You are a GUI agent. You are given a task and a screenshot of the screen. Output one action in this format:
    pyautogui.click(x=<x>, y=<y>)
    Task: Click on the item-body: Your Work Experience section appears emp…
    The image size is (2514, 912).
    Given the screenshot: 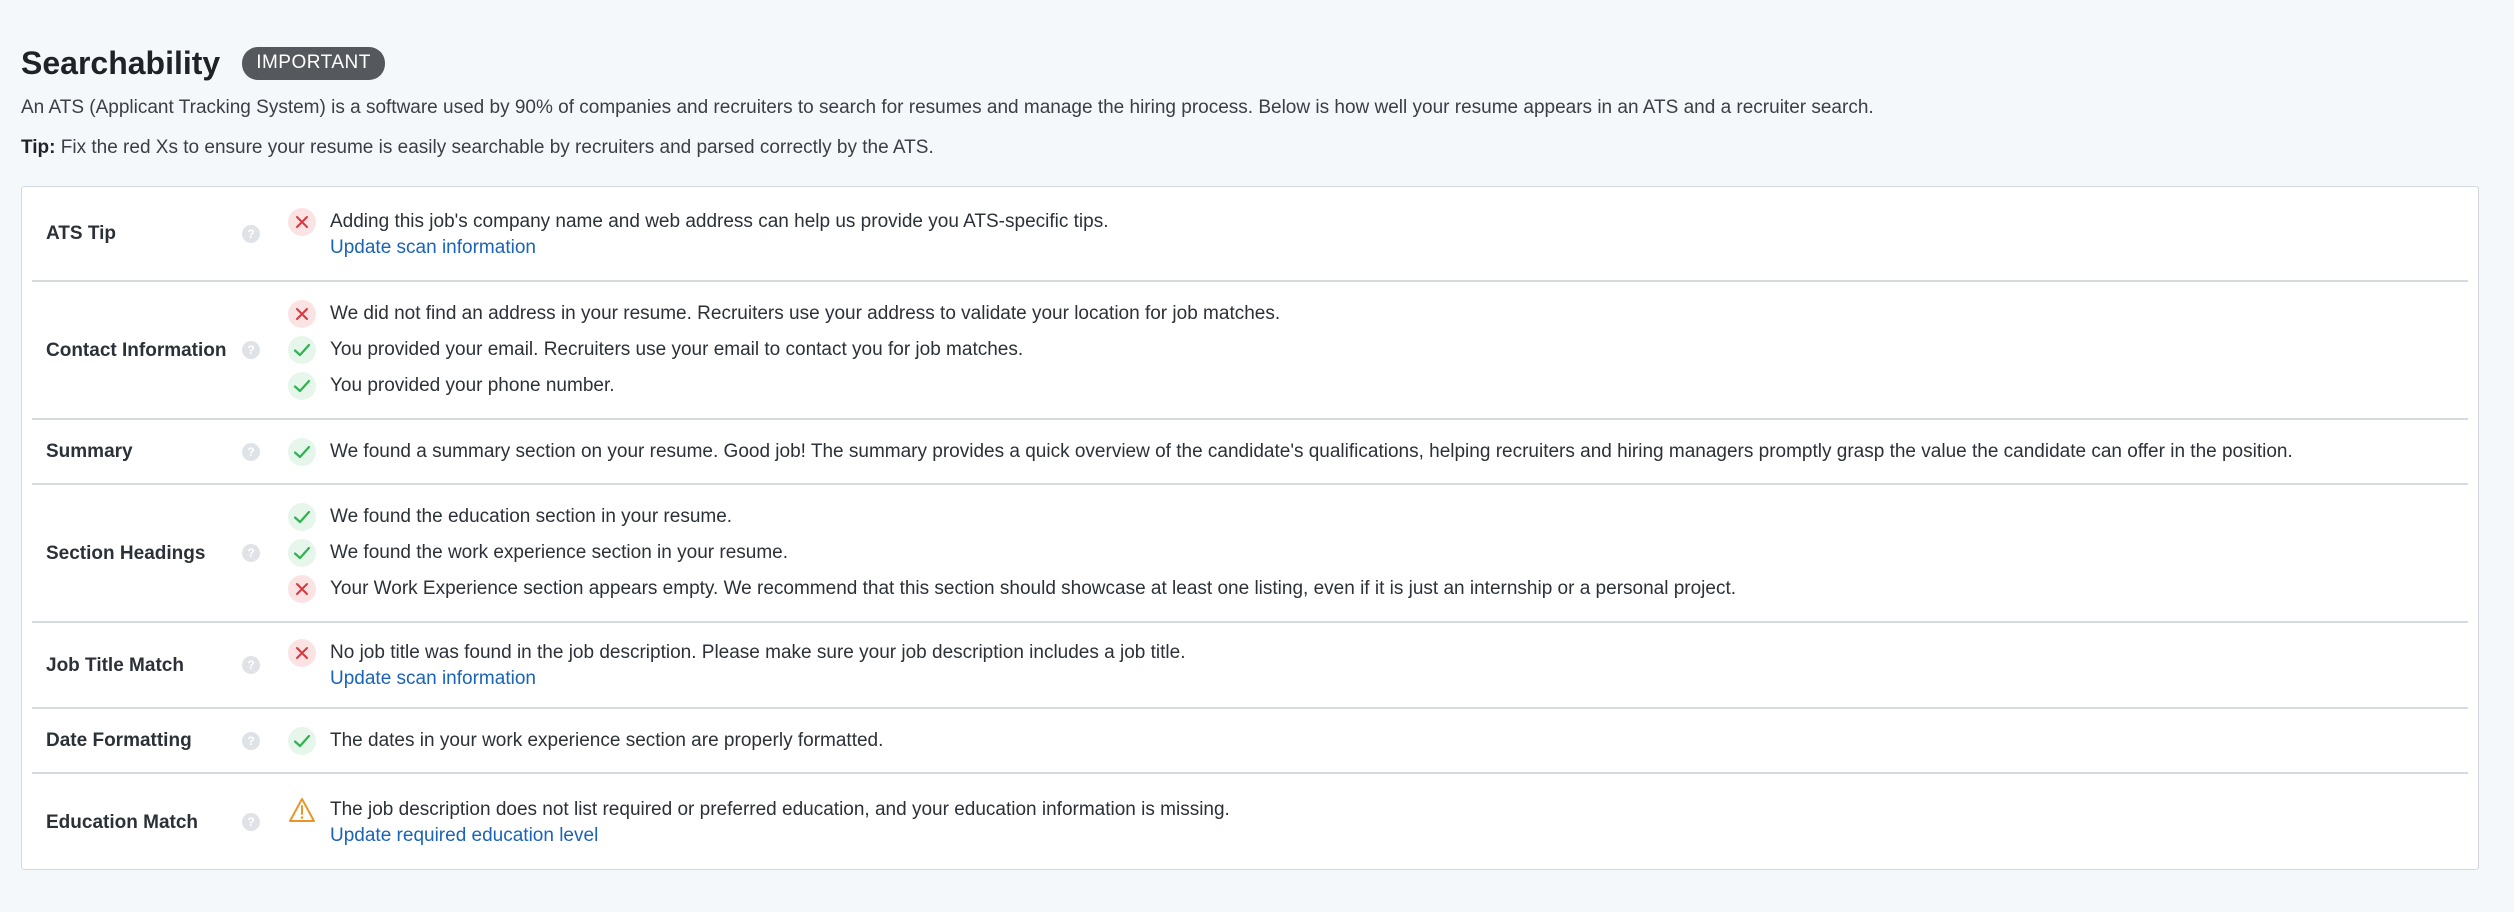 What is the action you would take?
    pyautogui.click(x=1033, y=589)
    